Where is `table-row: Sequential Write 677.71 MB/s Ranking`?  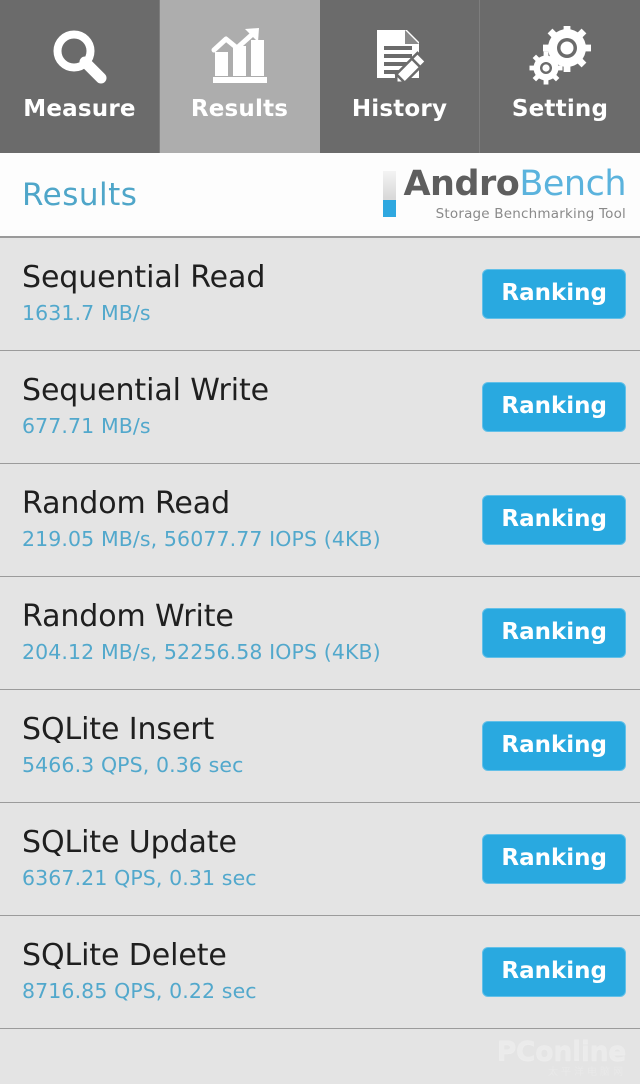 table-row: Sequential Write 677.71 MB/s Ranking is located at coordinates (320, 407).